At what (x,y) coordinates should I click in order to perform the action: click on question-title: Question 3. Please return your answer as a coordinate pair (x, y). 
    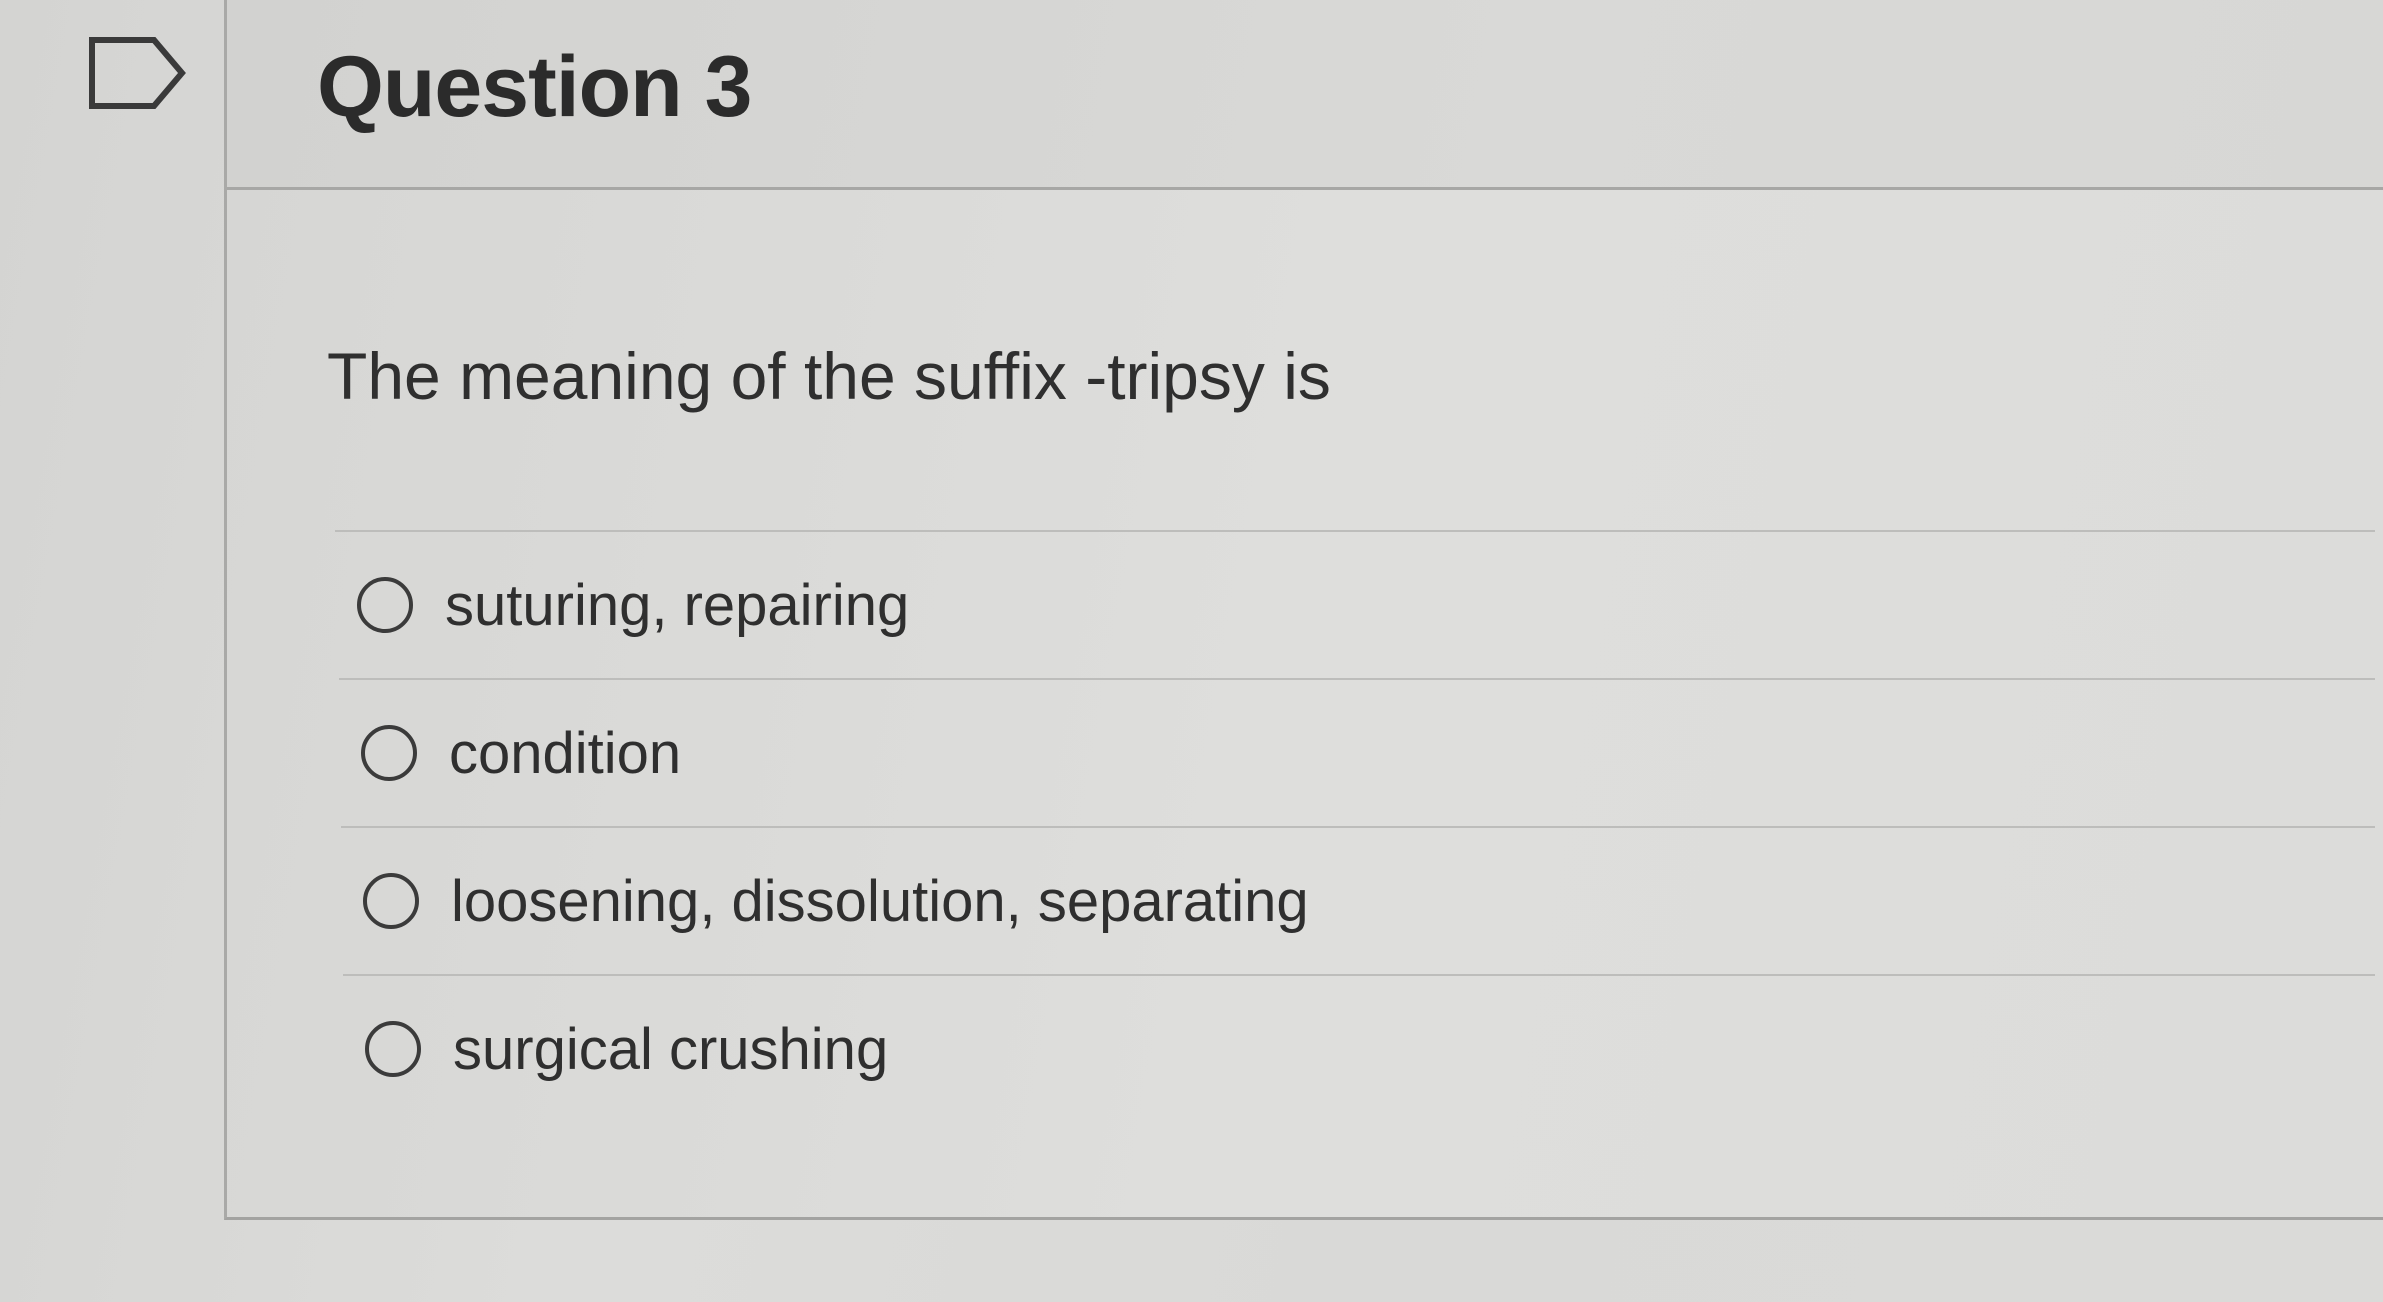
    Looking at the image, I should click on (534, 87).